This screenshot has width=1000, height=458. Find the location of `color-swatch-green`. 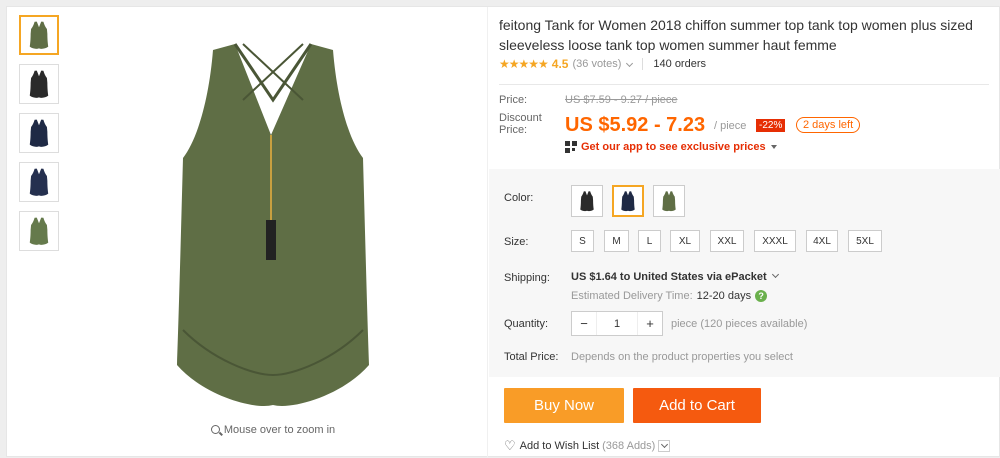

color-swatch-green is located at coordinates (669, 201).